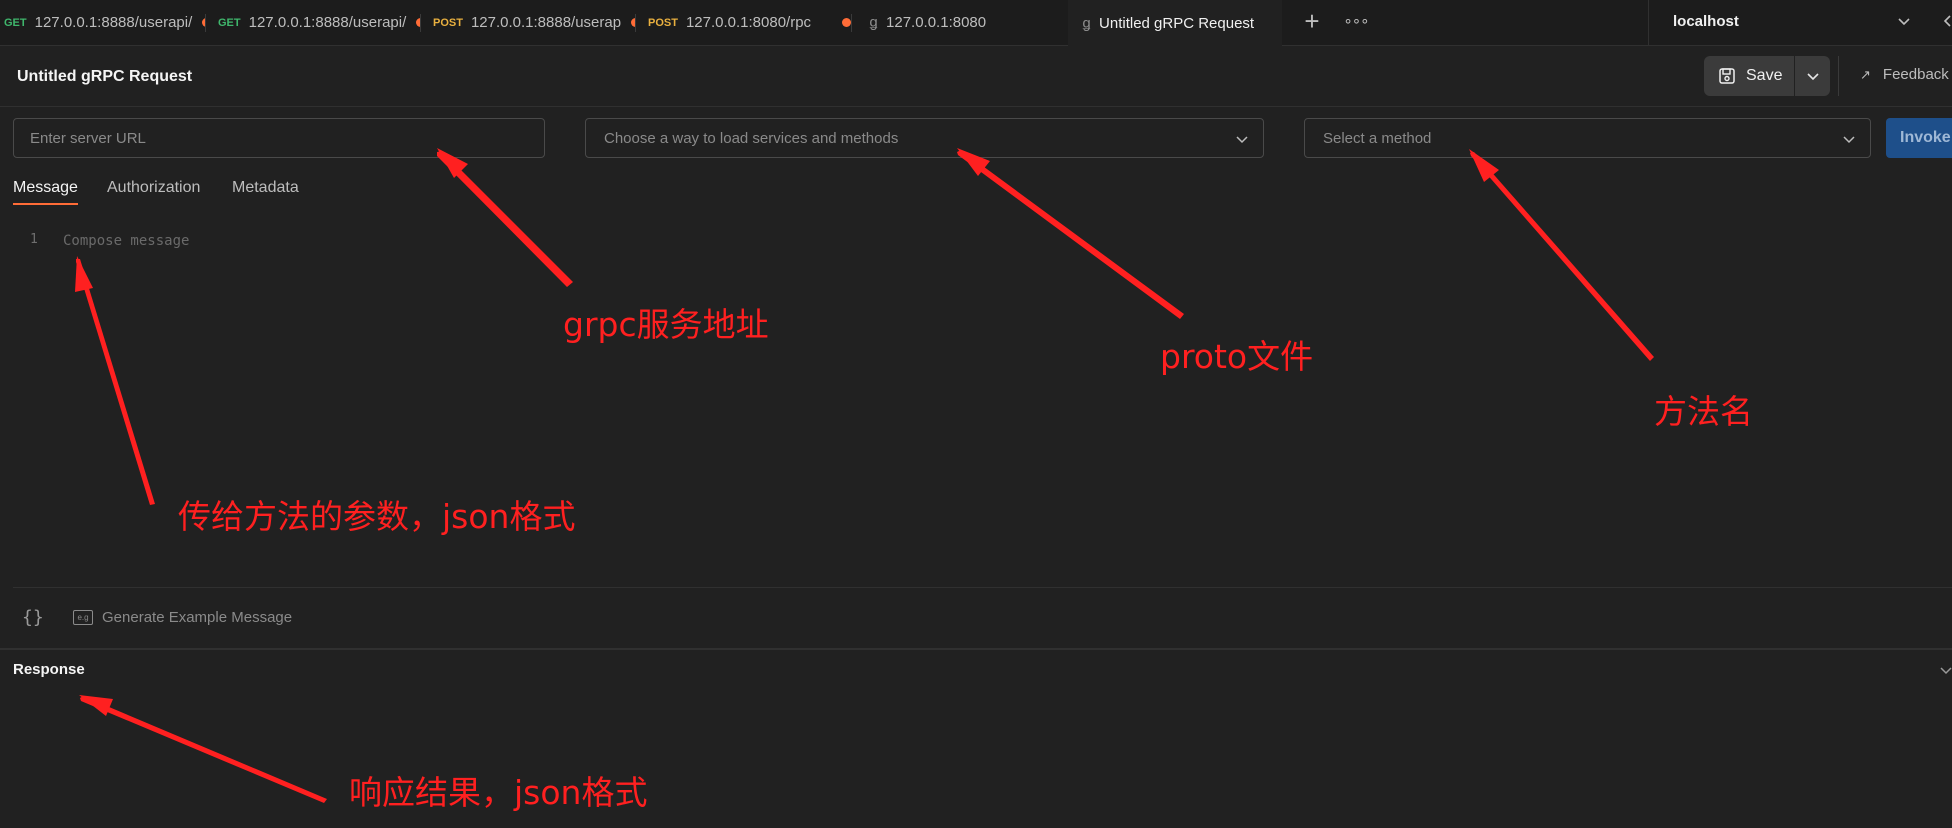 Image resolution: width=1952 pixels, height=828 pixels. I want to click on tab-post-rpc: POST 127.0.0.1:8080/rpc, so click(744, 22).